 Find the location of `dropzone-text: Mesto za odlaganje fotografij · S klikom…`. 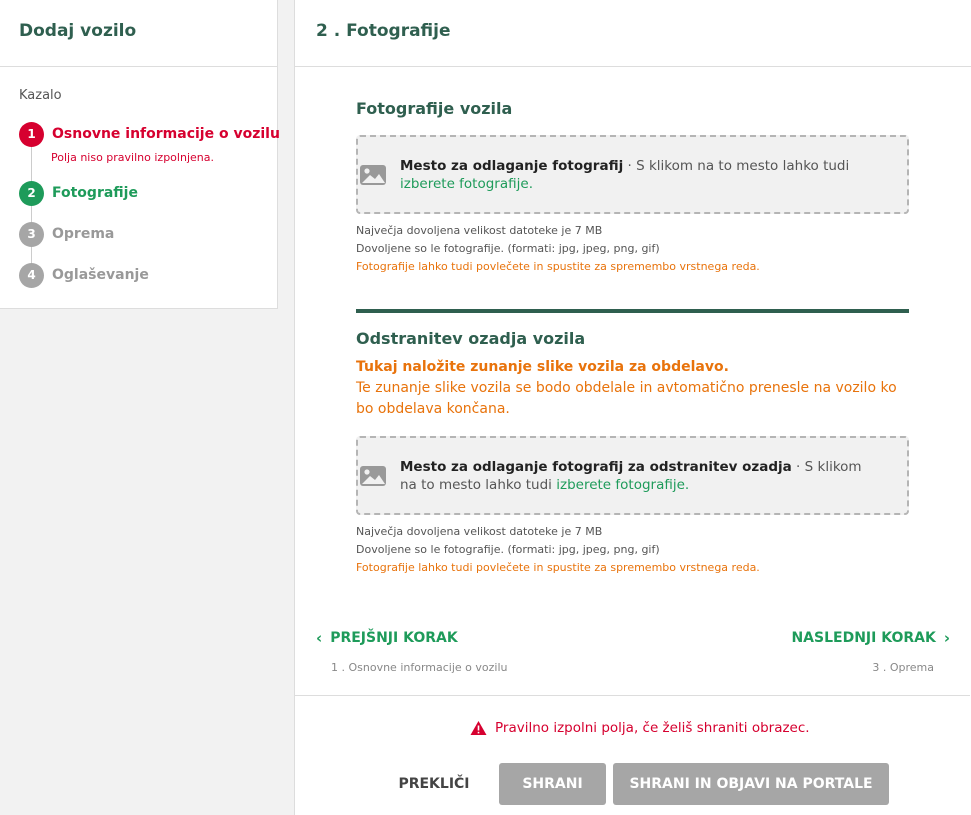

dropzone-text: Mesto za odlaganje fotografij · S klikom… is located at coordinates (640, 175).